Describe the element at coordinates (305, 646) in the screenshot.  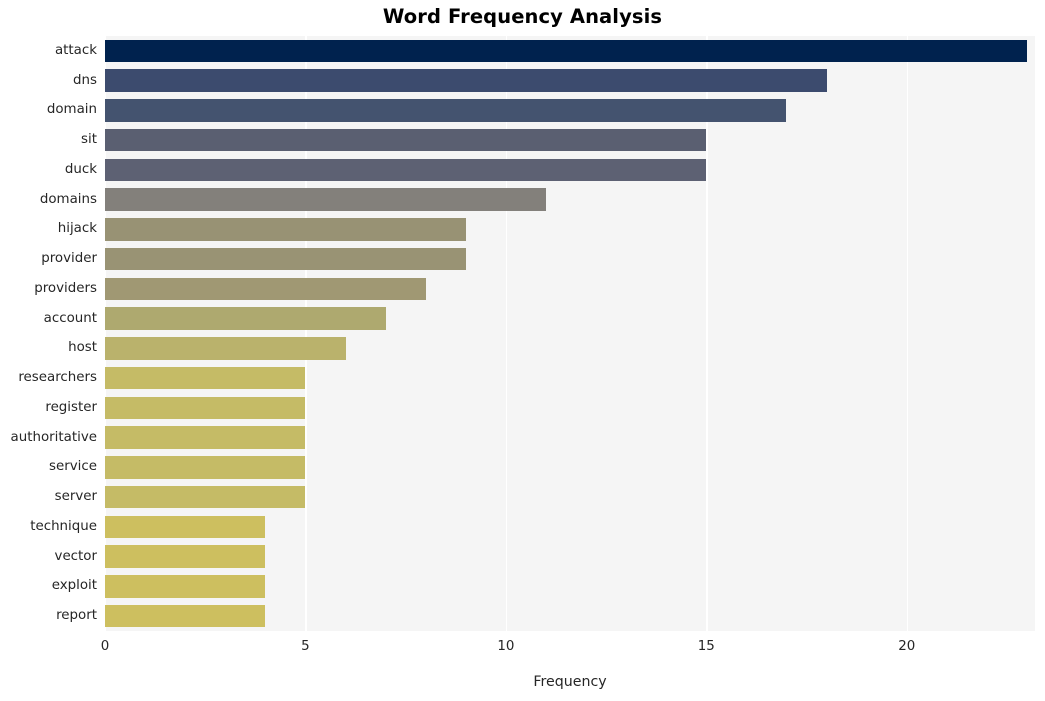
I see `x-tick-label-5: 5` at that location.